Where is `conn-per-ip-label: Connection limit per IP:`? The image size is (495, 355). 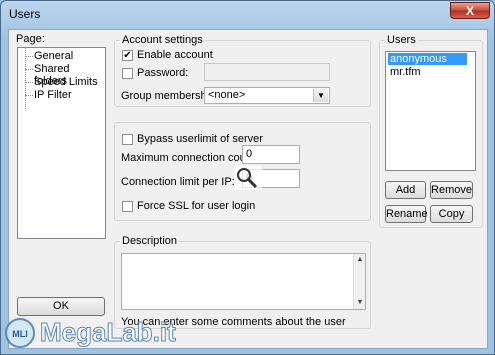
conn-per-ip-label: Connection limit per IP: is located at coordinates (178, 182).